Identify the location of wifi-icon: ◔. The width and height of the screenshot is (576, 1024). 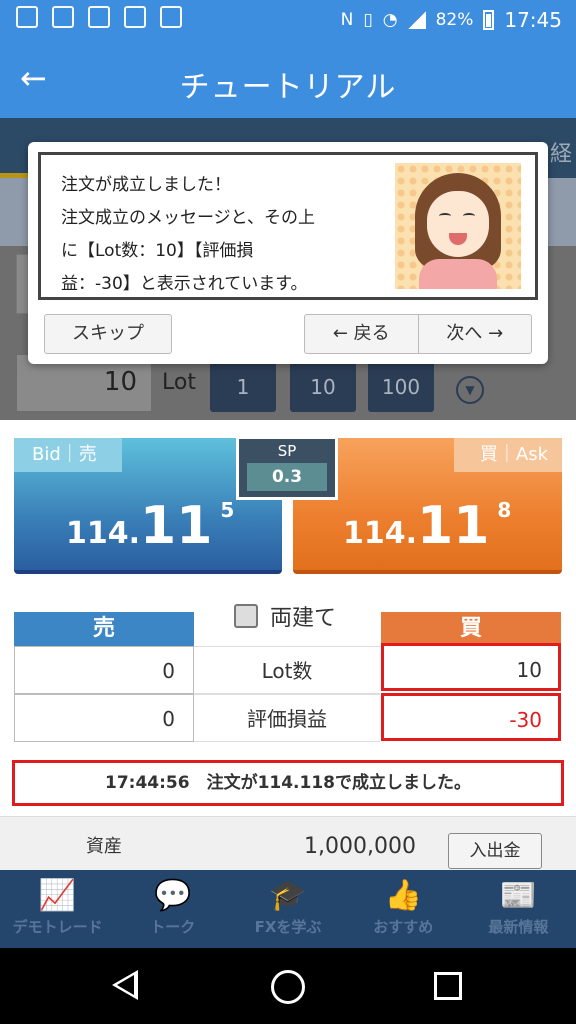
(390, 20).